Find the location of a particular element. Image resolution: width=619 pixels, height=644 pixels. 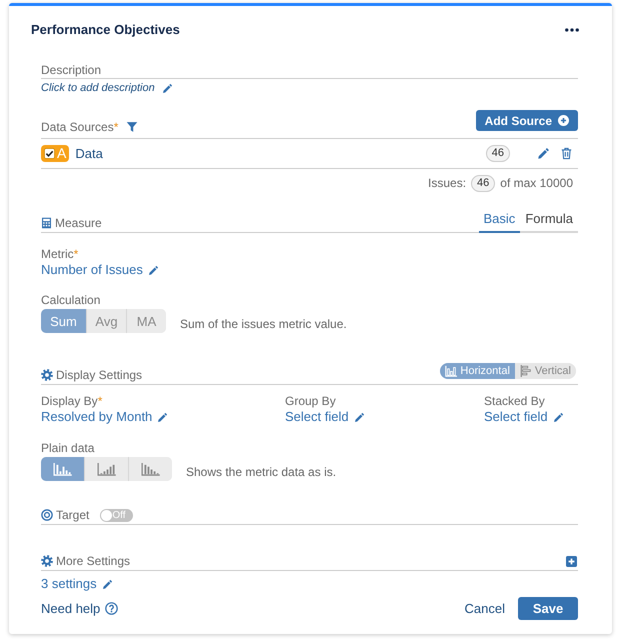

add-description-link: Click to add description is located at coordinates (98, 88).